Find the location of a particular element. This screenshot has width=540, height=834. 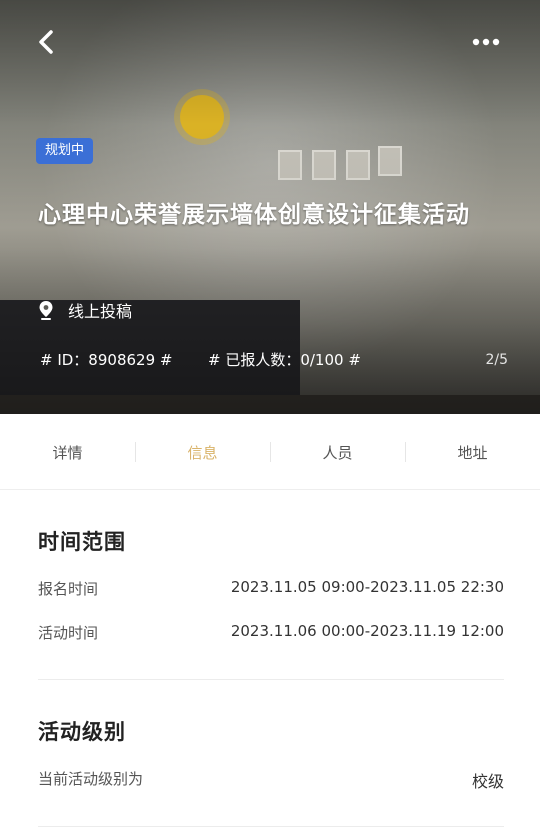

chevron-left-icon is located at coordinates (46, 42).